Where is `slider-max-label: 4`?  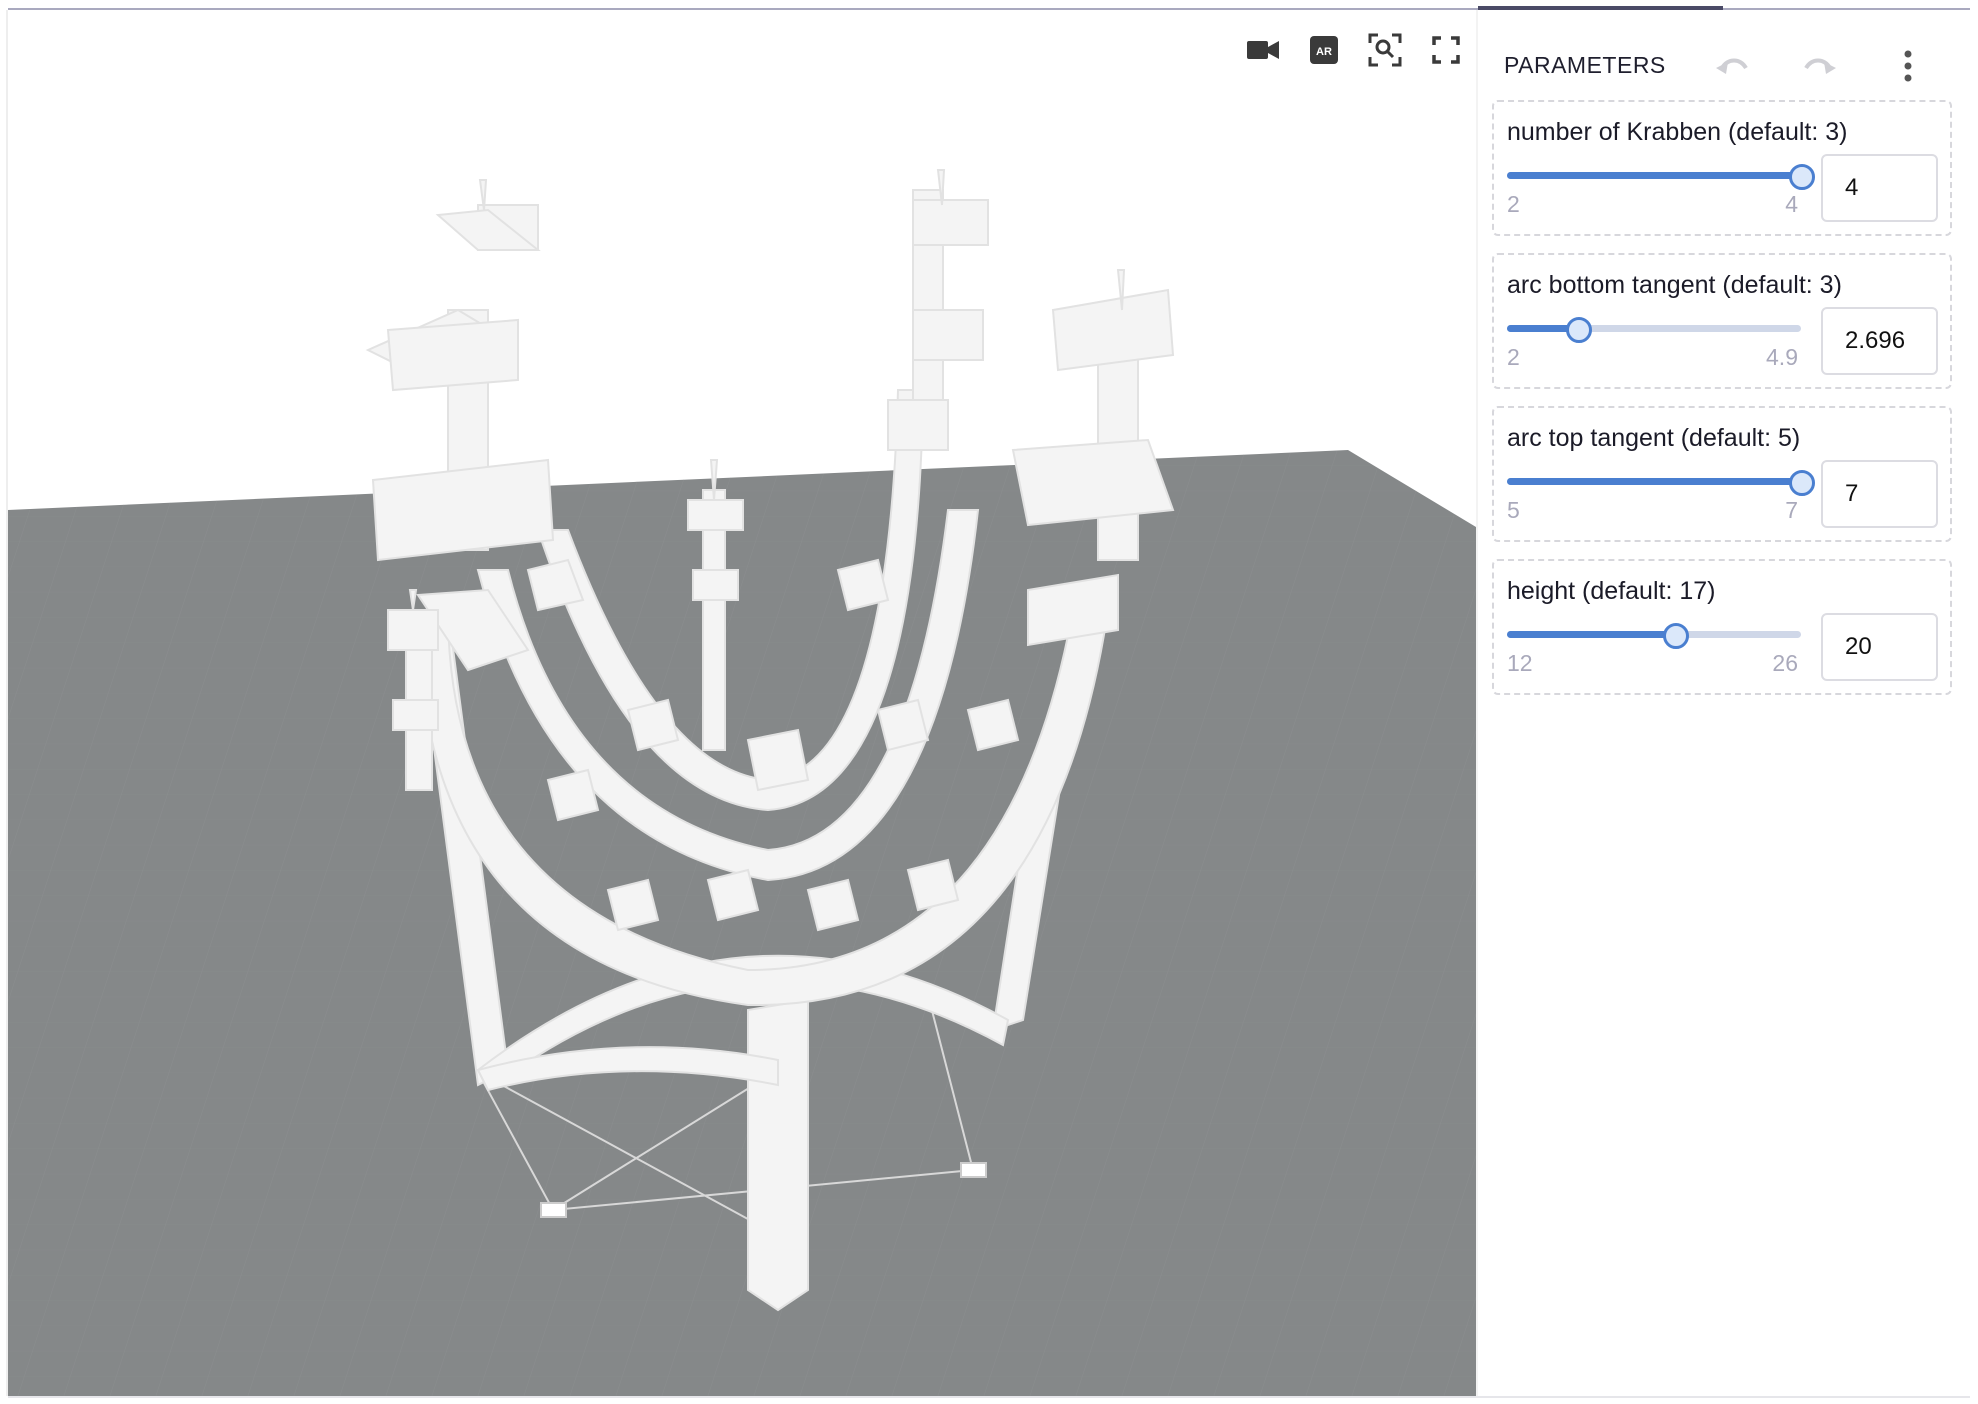
slider-max-label: 4 is located at coordinates (1791, 204).